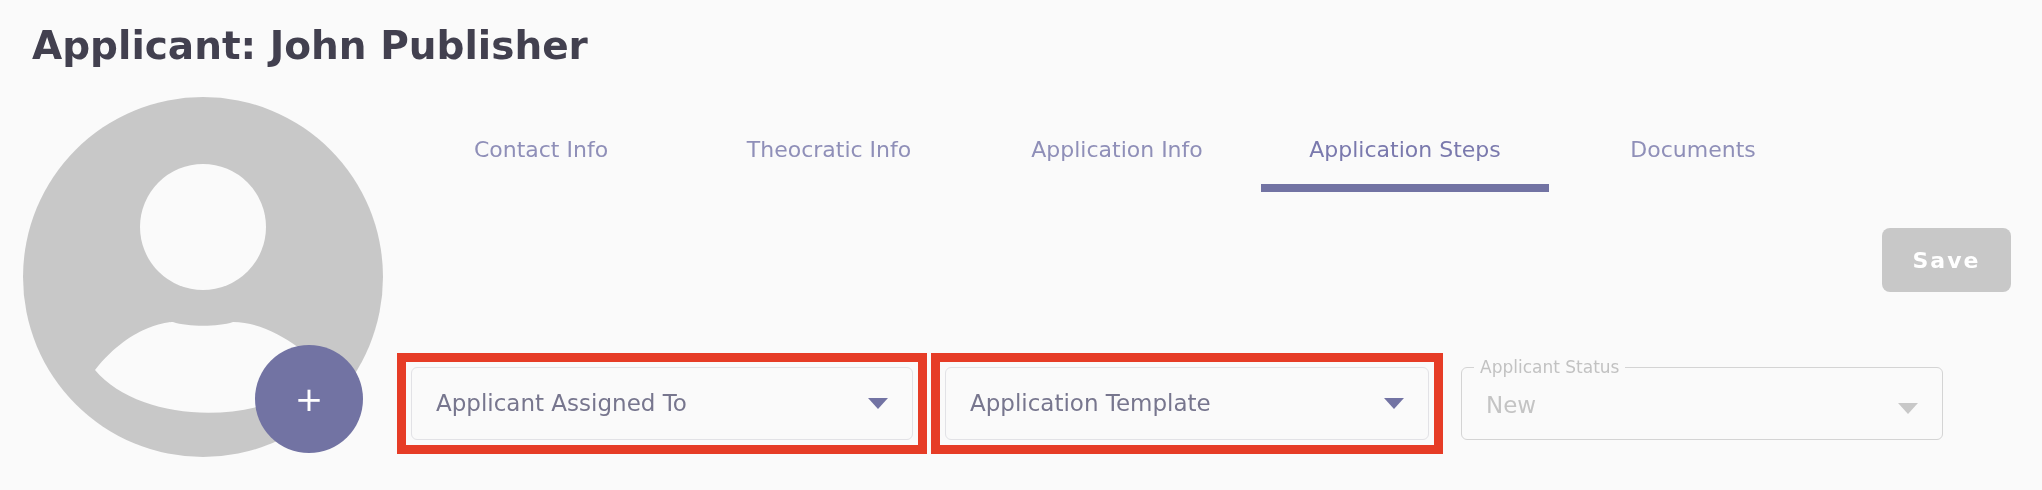 Image resolution: width=2042 pixels, height=490 pixels. Describe the element at coordinates (541, 144) in the screenshot. I see `tab: Contact Info` at that location.